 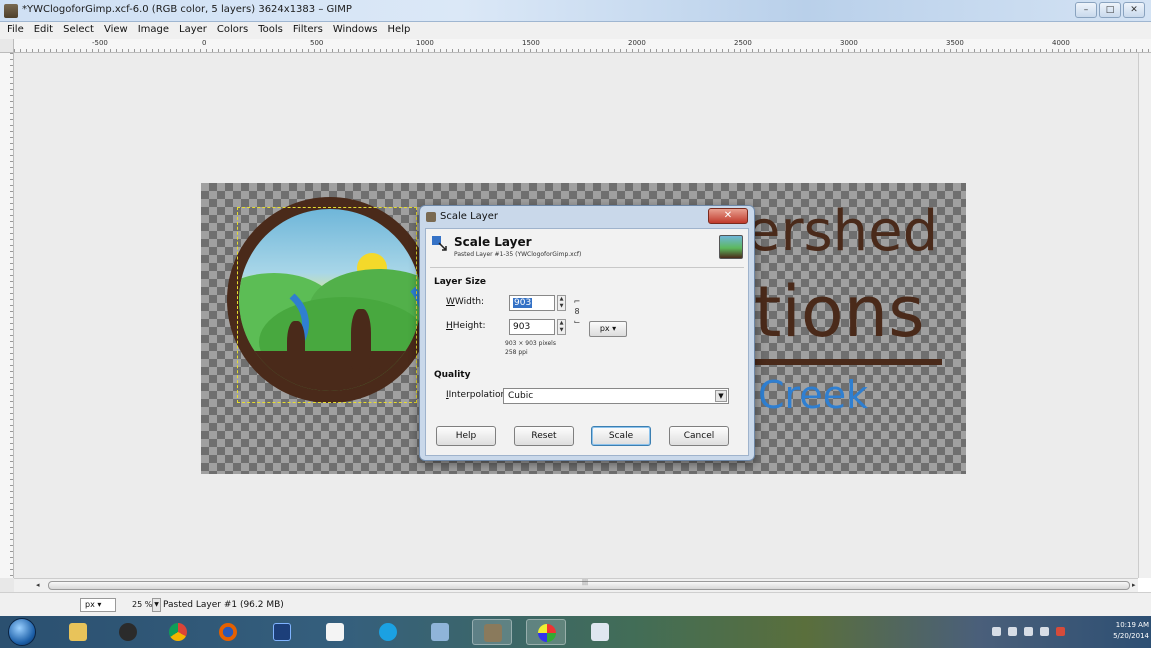 I want to click on menu-filters: Filters, so click(x=308, y=30).